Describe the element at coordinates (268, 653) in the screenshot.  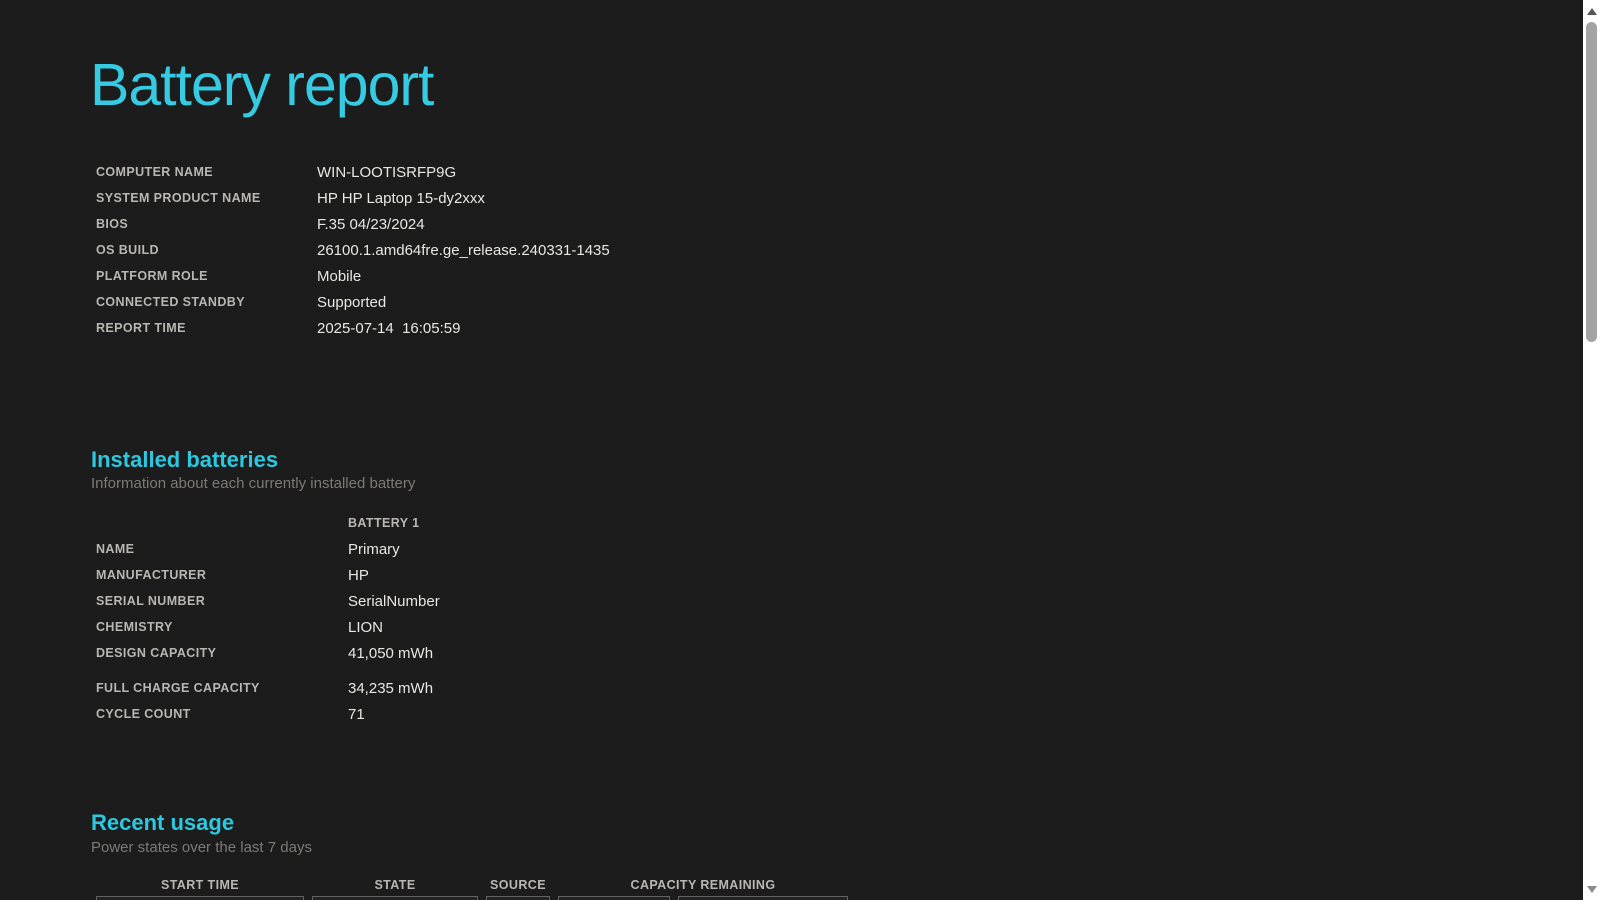
I see `table-row: DESIGN CAPACITY 41,050 mWh` at that location.